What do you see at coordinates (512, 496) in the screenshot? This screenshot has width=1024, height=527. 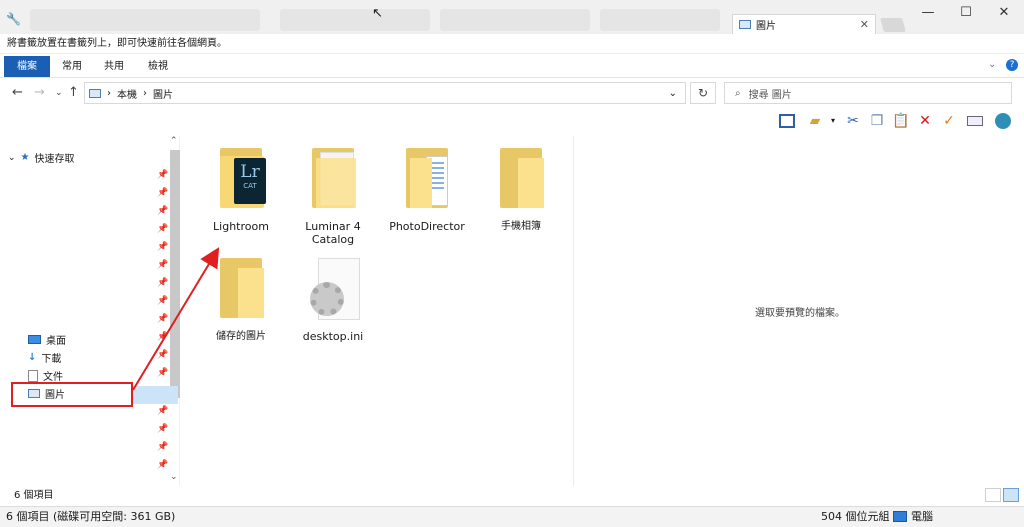 I see `status-bar: 6 個項目` at bounding box center [512, 496].